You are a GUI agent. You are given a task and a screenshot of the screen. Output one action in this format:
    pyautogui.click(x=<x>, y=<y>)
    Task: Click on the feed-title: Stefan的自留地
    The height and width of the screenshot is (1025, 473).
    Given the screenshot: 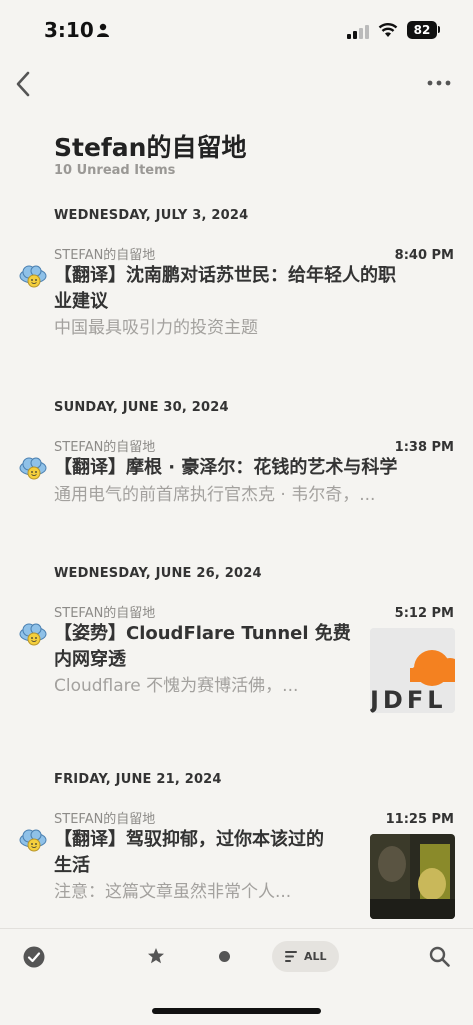 What is the action you would take?
    pyautogui.click(x=150, y=147)
    